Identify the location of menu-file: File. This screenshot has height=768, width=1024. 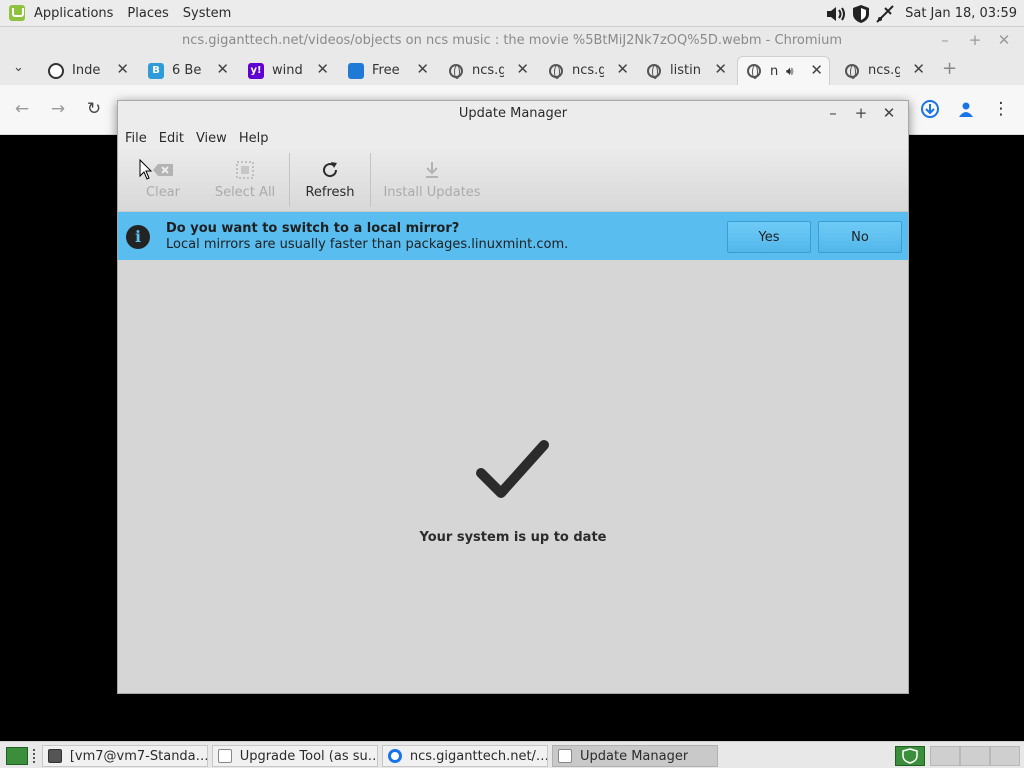
(136, 138).